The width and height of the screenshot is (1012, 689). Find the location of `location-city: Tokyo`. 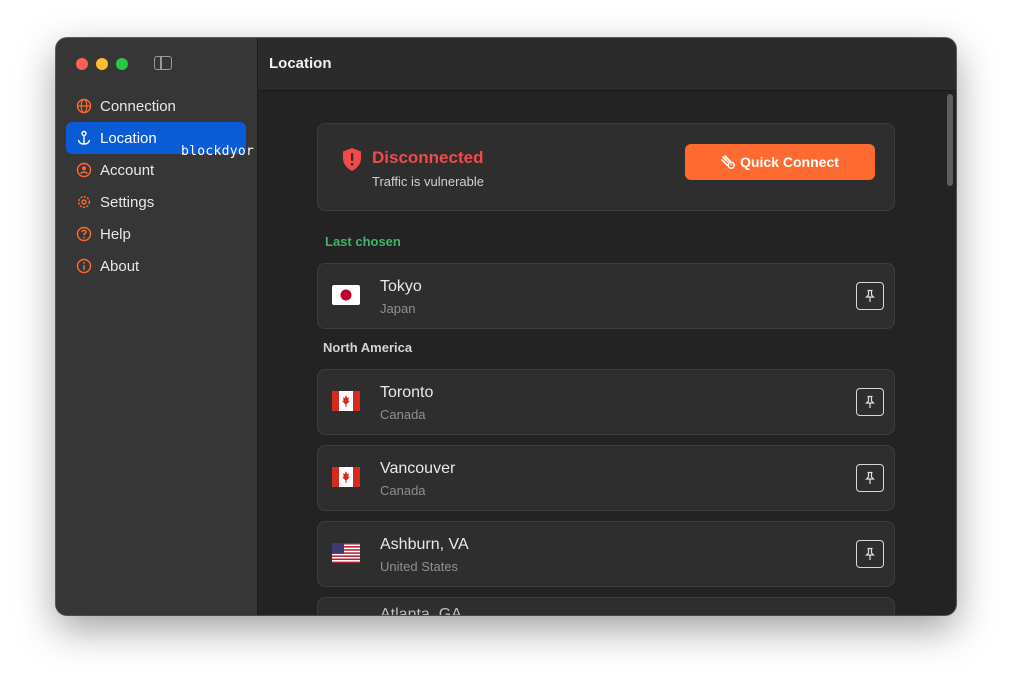

location-city: Tokyo is located at coordinates (401, 286).